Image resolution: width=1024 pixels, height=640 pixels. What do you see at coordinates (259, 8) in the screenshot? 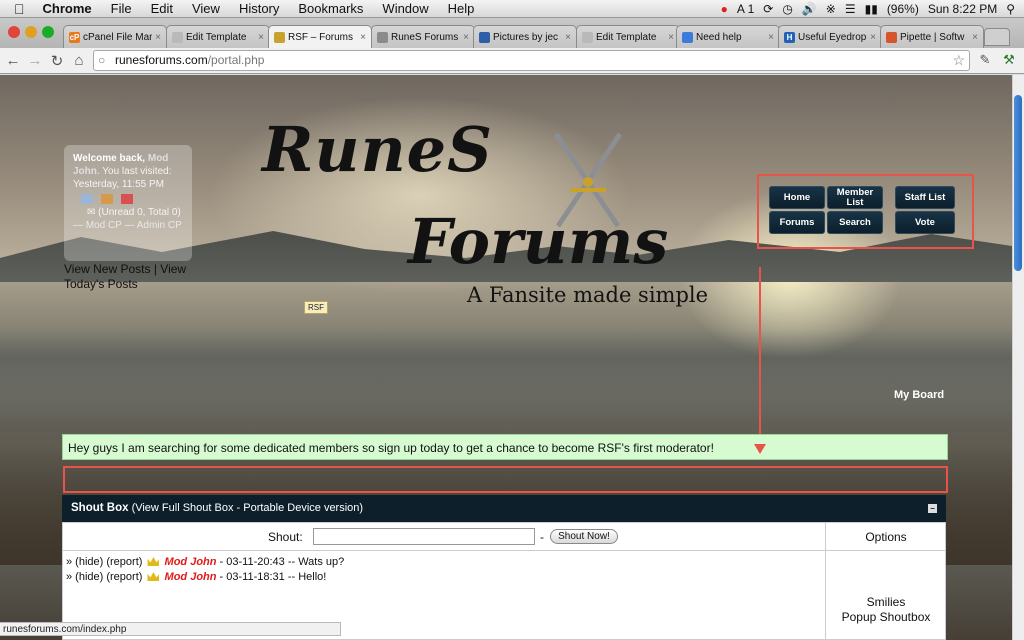
I see `menu-history: History` at bounding box center [259, 8].